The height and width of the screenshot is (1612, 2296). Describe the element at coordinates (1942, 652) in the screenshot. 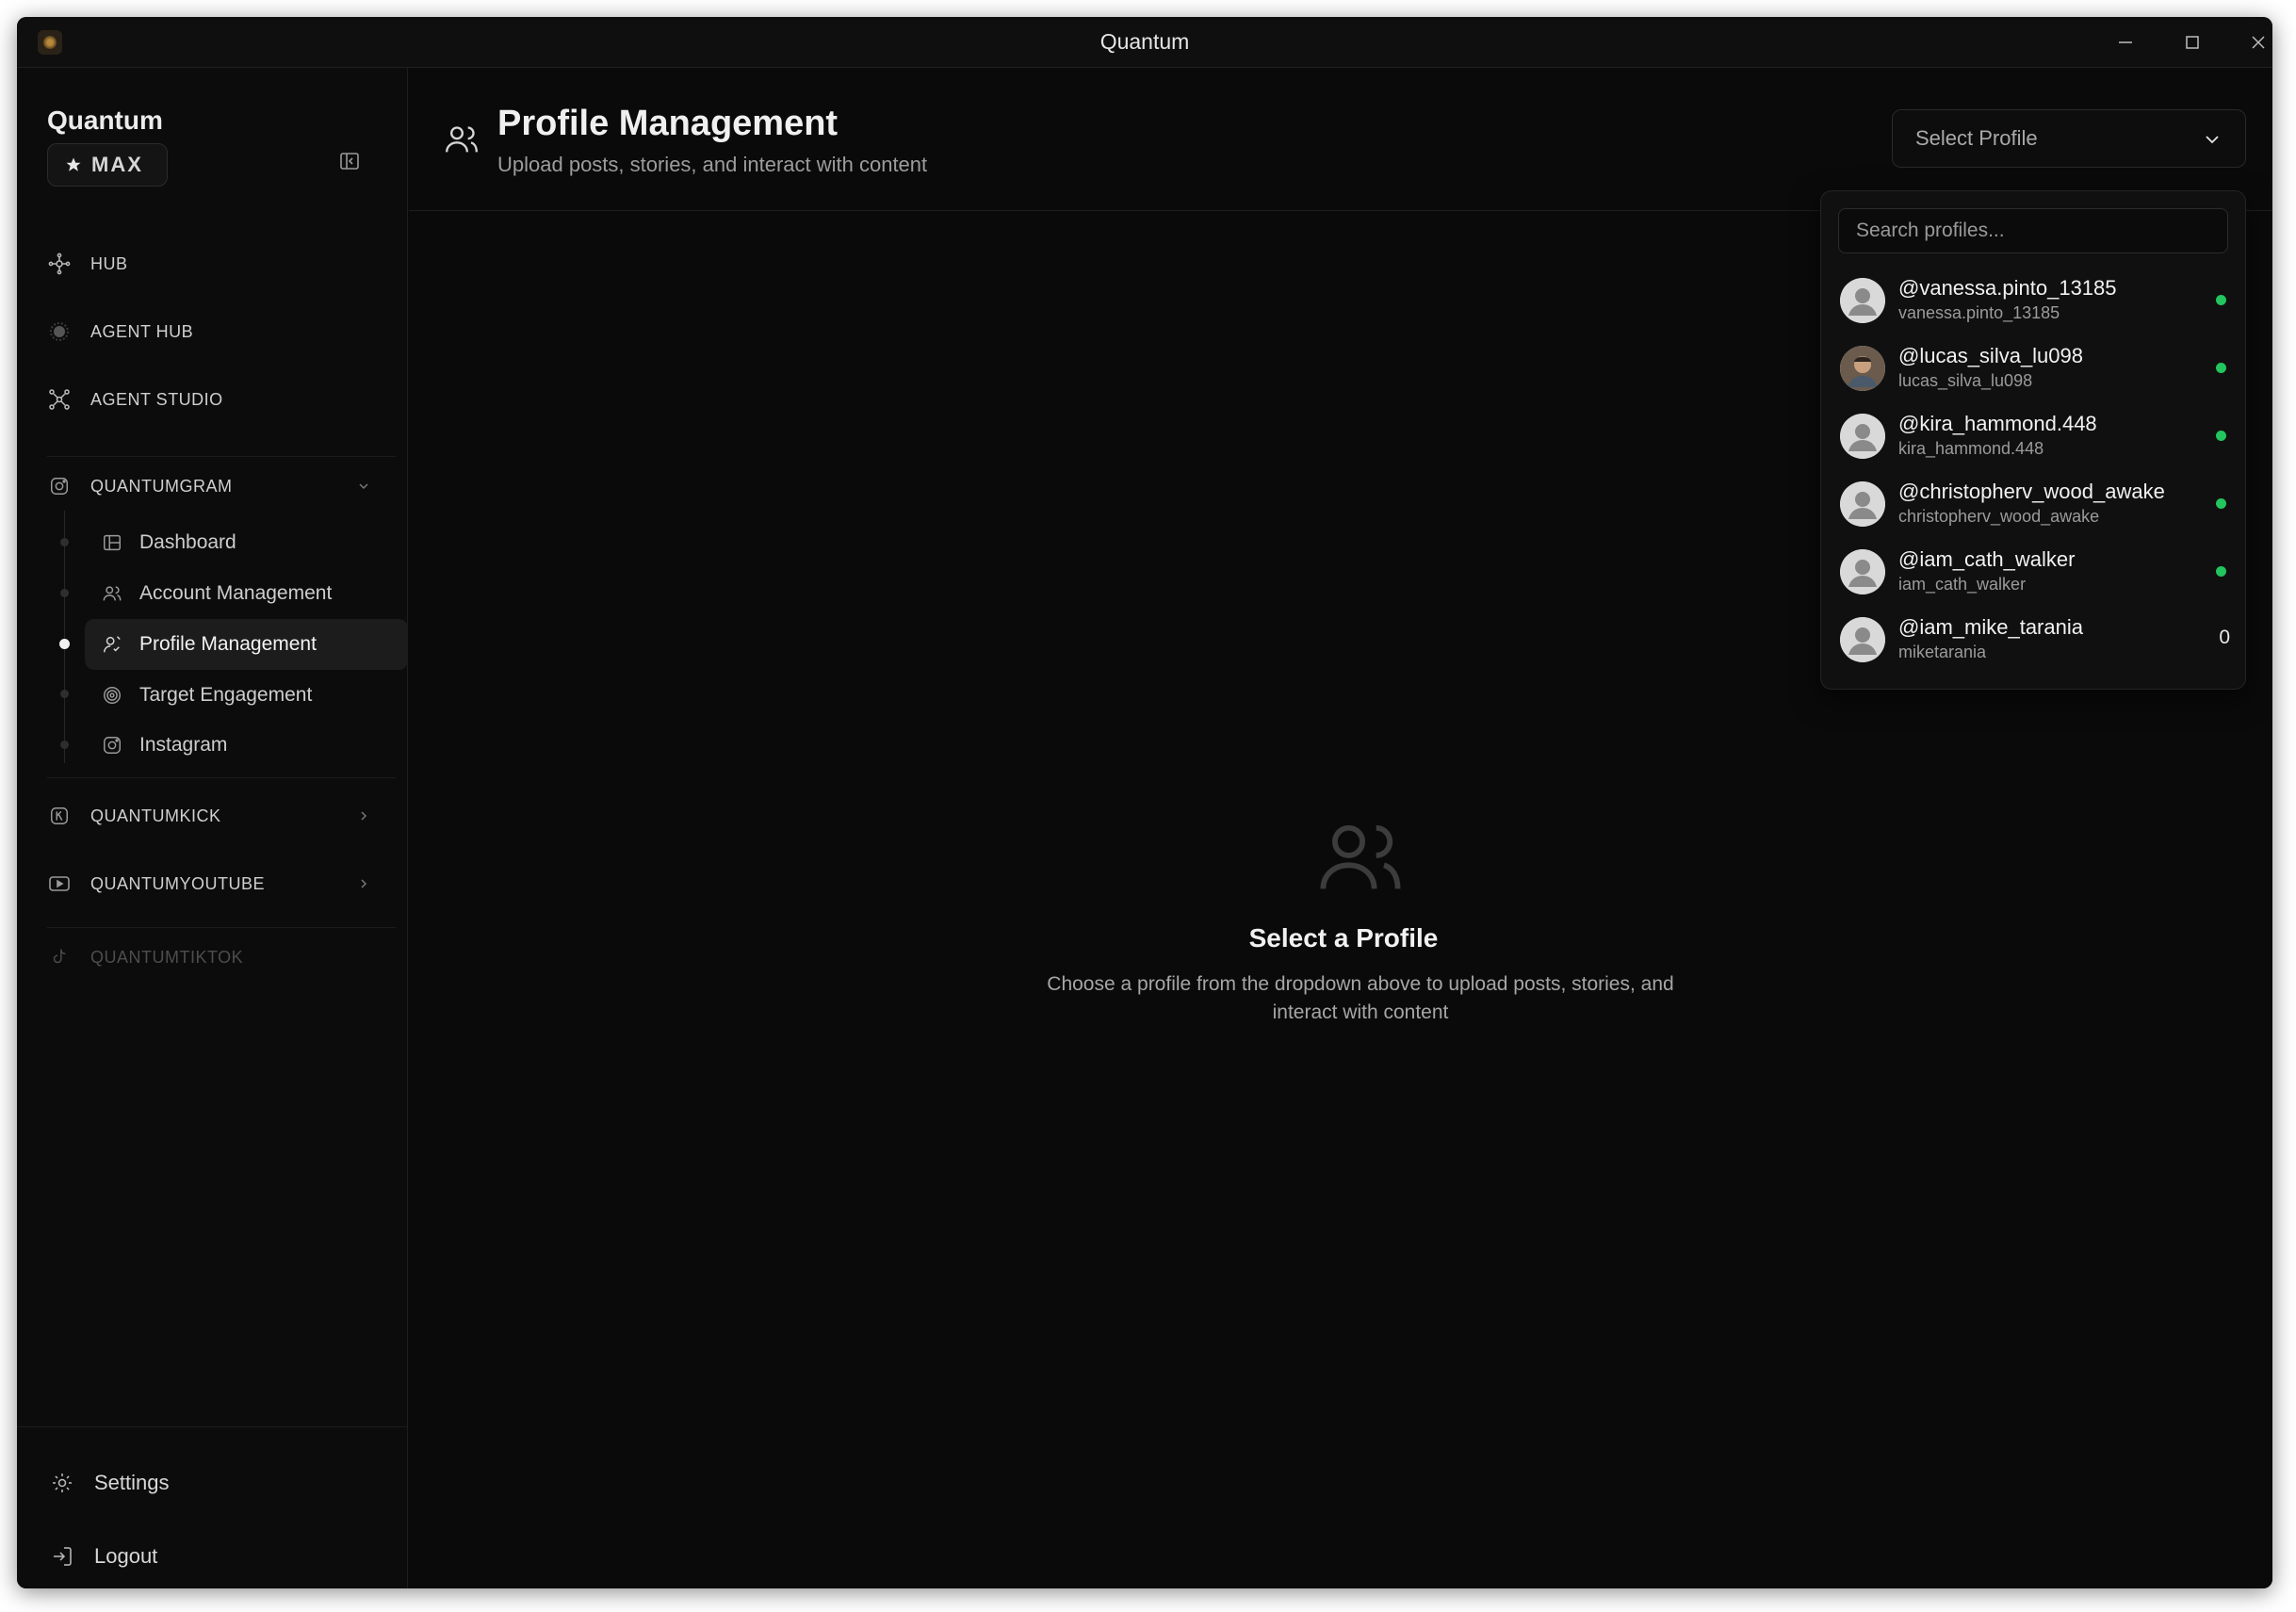

I see `profile-username: miketarania` at that location.